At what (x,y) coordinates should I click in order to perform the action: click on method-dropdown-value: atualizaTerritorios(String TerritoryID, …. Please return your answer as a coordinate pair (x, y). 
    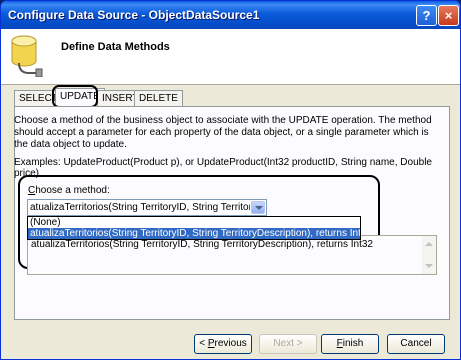
    Looking at the image, I should click on (140, 207).